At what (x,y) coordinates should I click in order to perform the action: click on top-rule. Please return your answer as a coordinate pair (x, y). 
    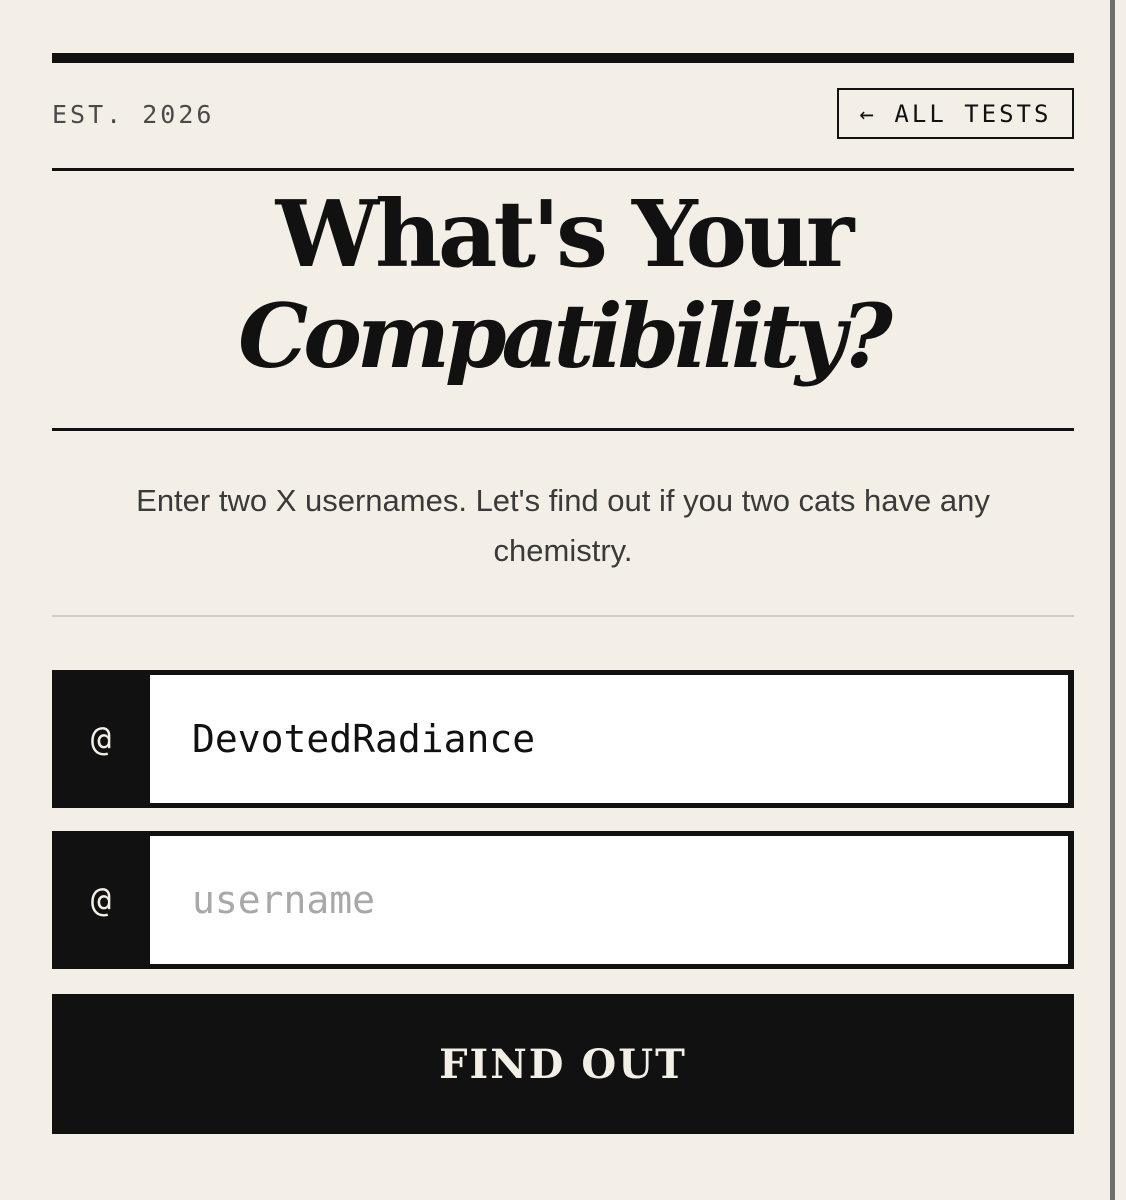
    Looking at the image, I should click on (563, 58).